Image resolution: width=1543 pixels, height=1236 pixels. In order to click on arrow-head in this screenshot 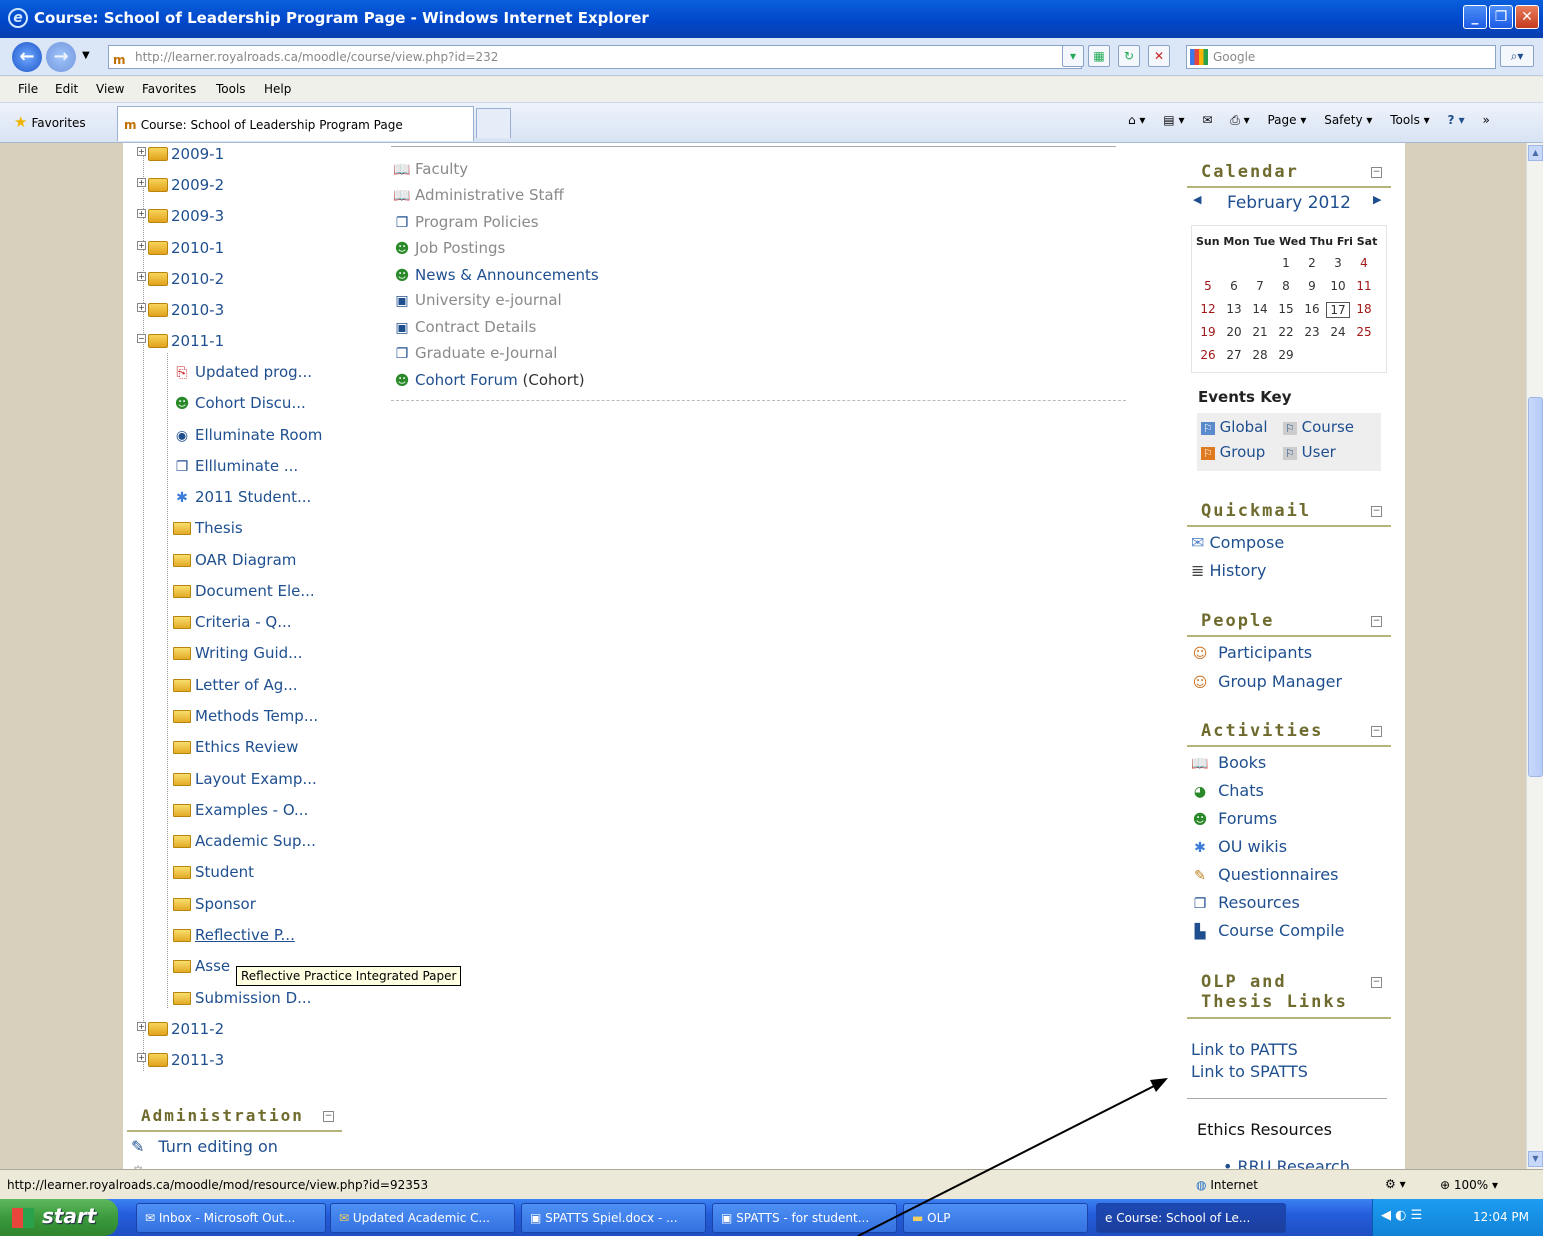, I will do `click(1159, 1085)`.